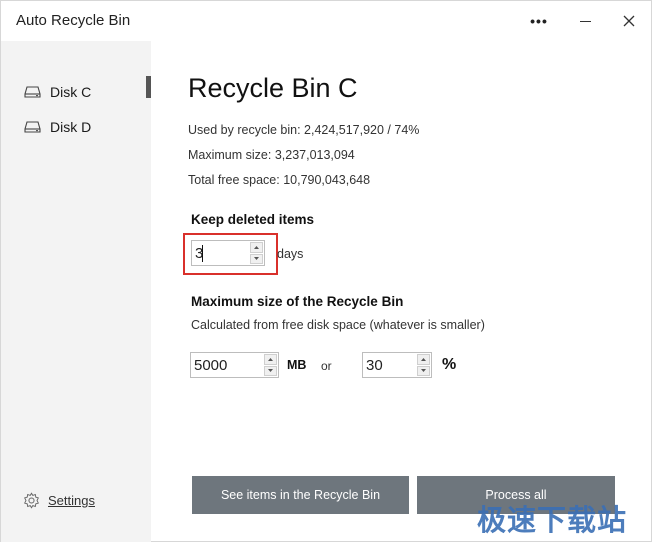 The height and width of the screenshot is (542, 652). Describe the element at coordinates (326, 21) in the screenshot. I see `title-bar: Auto Recycle Bin •••` at that location.